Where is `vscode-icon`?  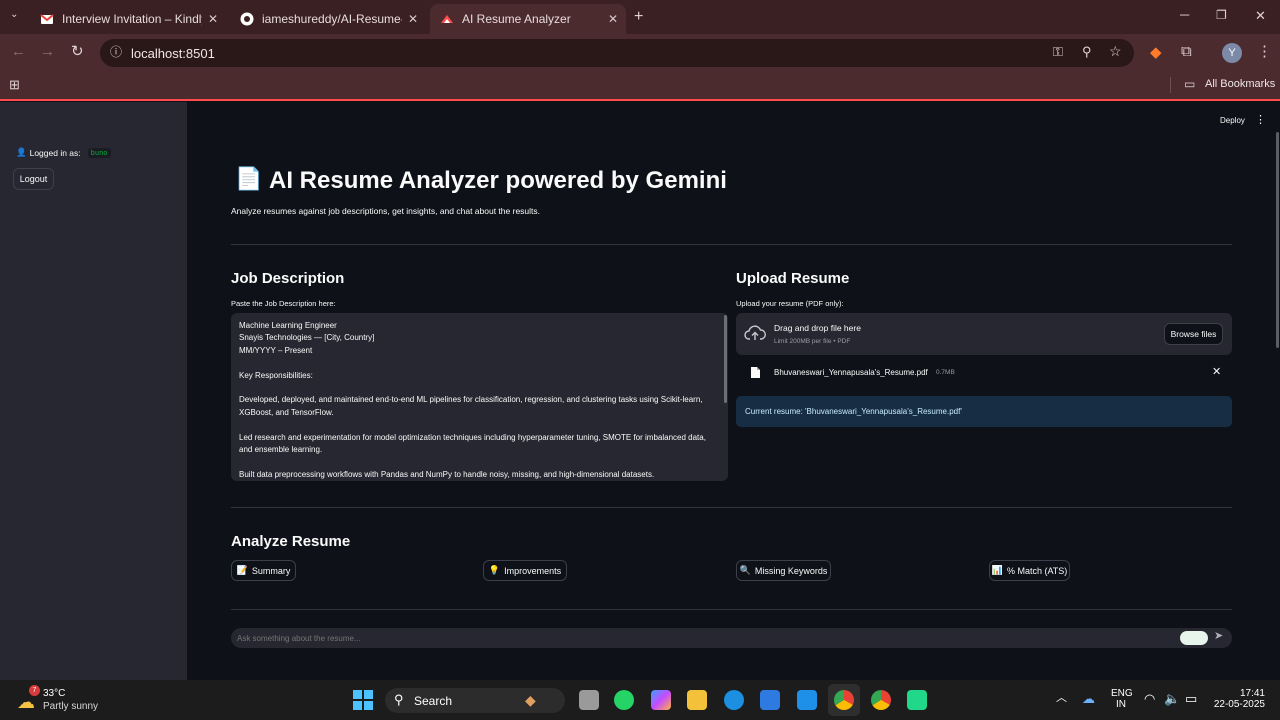
vscode-icon is located at coordinates (807, 700).